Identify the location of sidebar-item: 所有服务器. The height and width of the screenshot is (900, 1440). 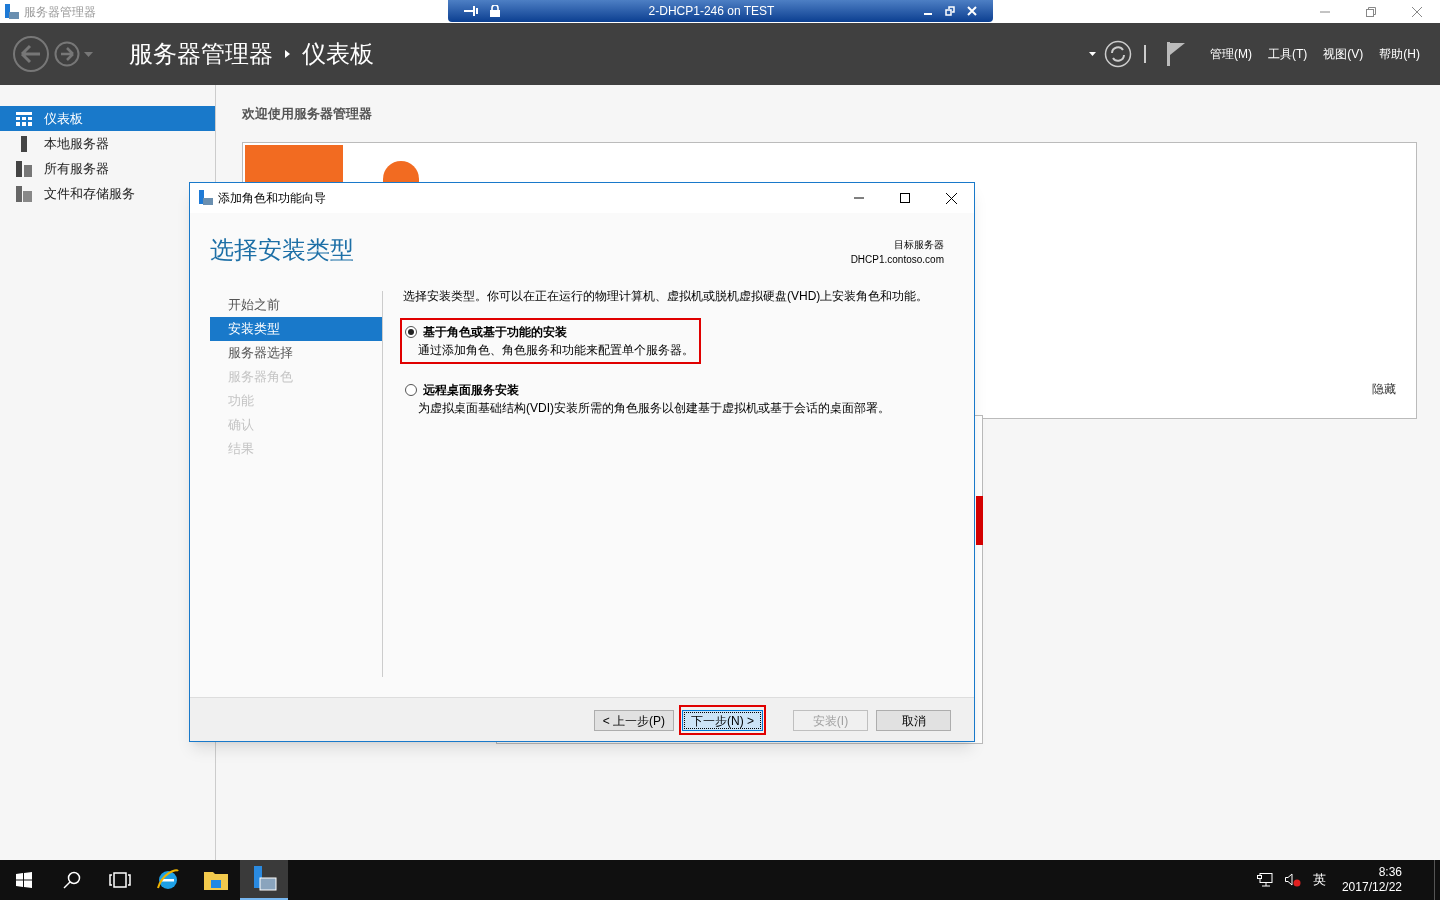
(107, 168).